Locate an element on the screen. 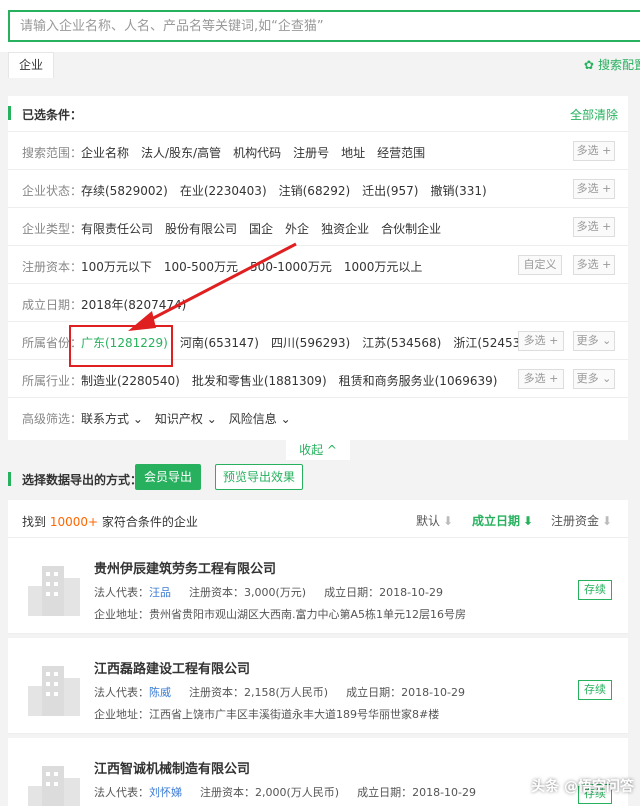  filter-options: 有限责任公司 股份有限公司 国企 外企 独资企业 合伙制企业 is located at coordinates (267, 228).